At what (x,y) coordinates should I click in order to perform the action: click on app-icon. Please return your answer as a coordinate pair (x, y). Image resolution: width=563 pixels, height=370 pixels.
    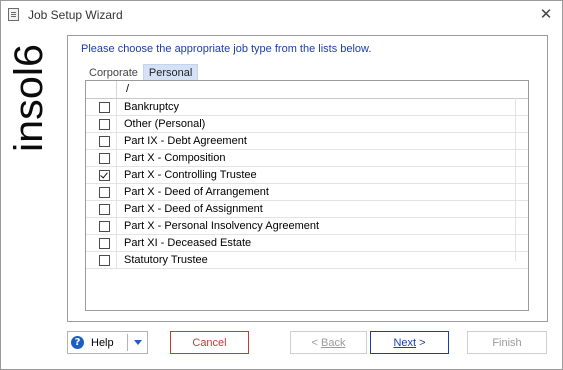
    Looking at the image, I should click on (13, 14).